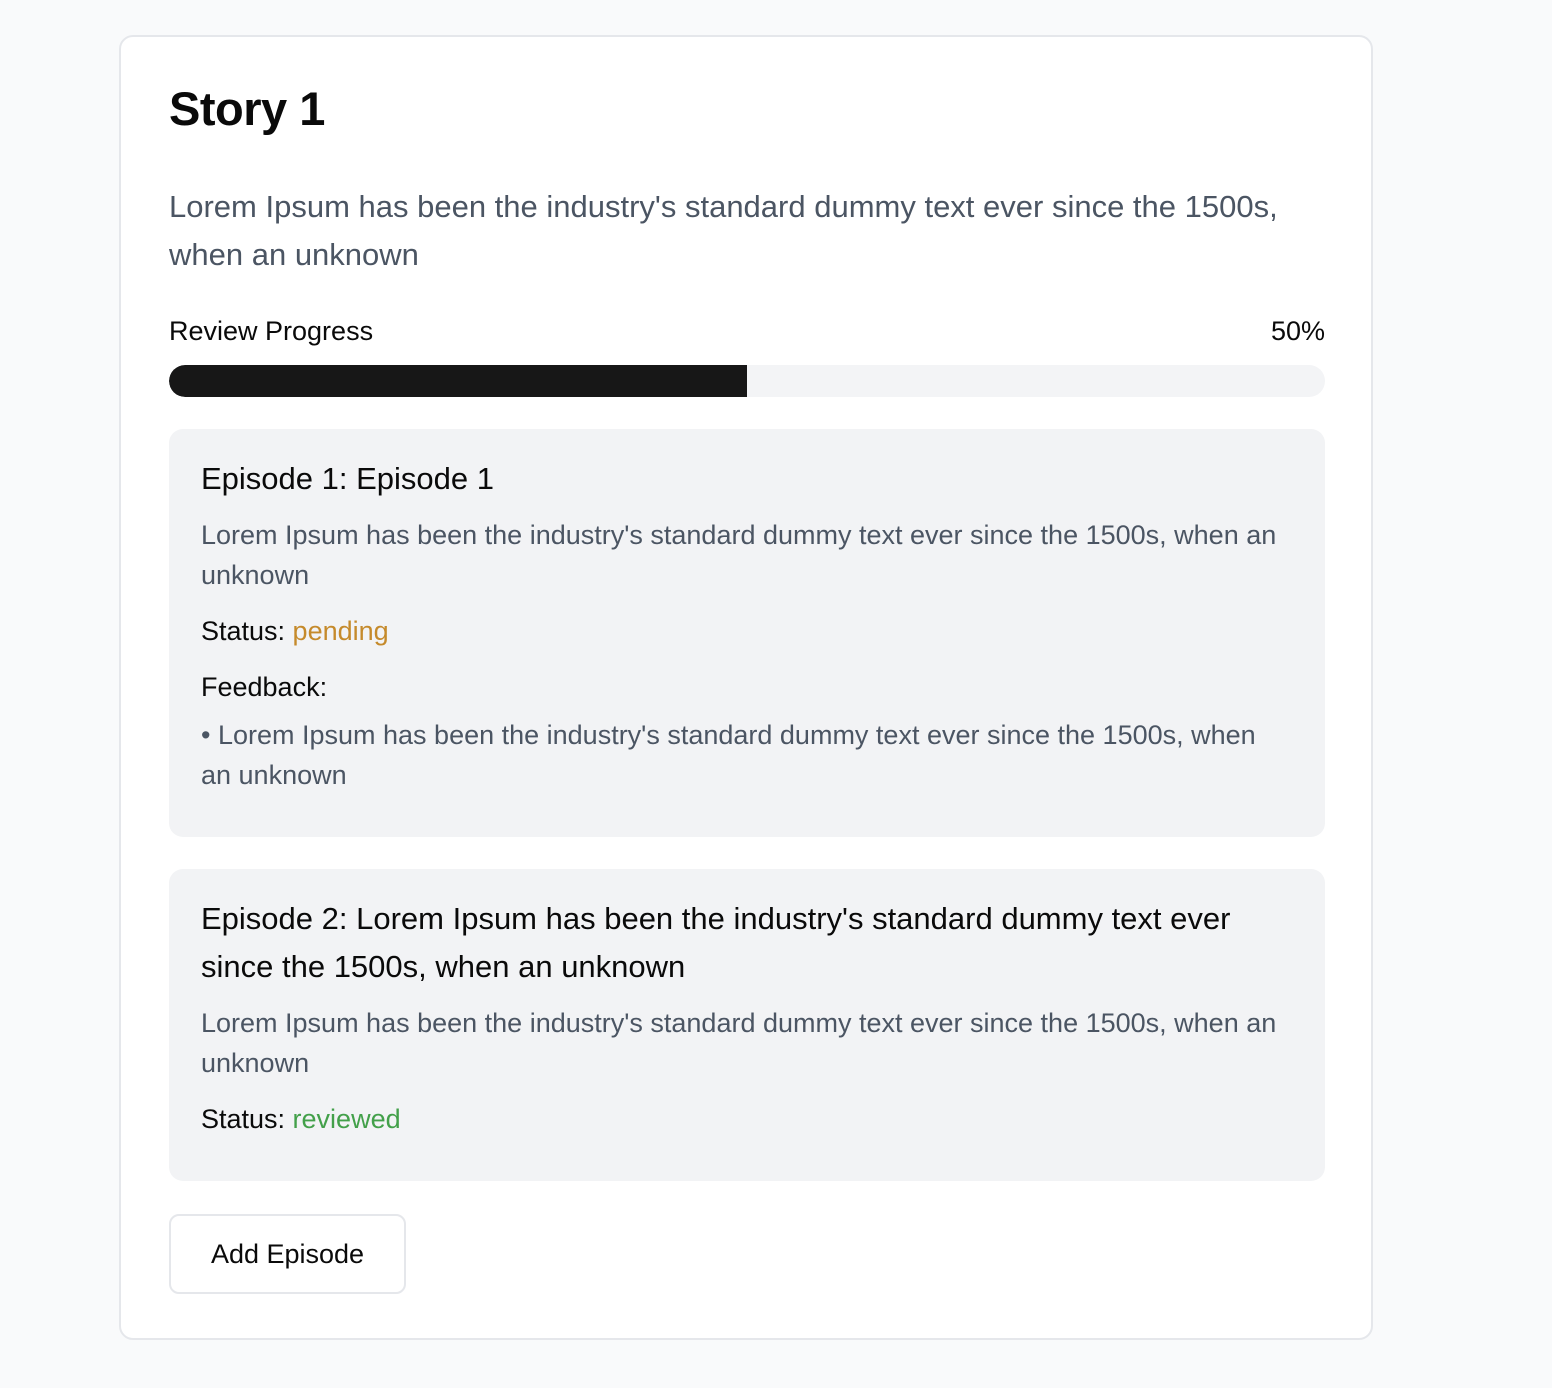 The image size is (1552, 1388). Describe the element at coordinates (264, 687) in the screenshot. I see `feedback-label: Feedback:` at that location.